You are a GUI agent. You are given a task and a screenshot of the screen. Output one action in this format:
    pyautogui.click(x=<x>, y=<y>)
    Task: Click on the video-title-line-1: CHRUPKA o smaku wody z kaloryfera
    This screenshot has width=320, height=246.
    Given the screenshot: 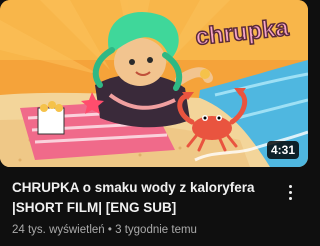 What is the action you would take?
    pyautogui.click(x=133, y=187)
    